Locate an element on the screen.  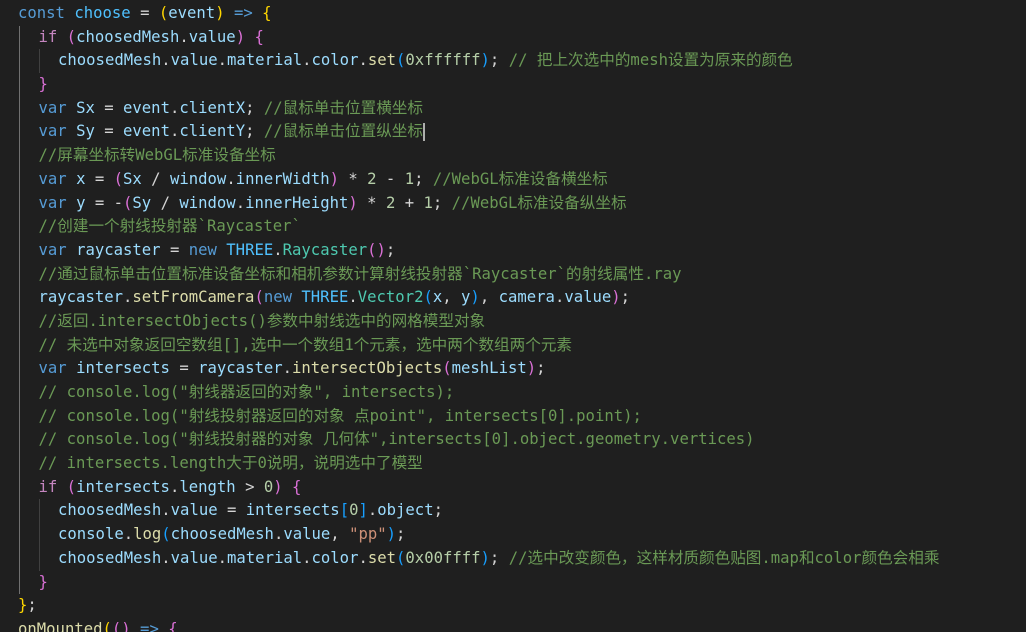
code-token: 2 is located at coordinates (390, 202).